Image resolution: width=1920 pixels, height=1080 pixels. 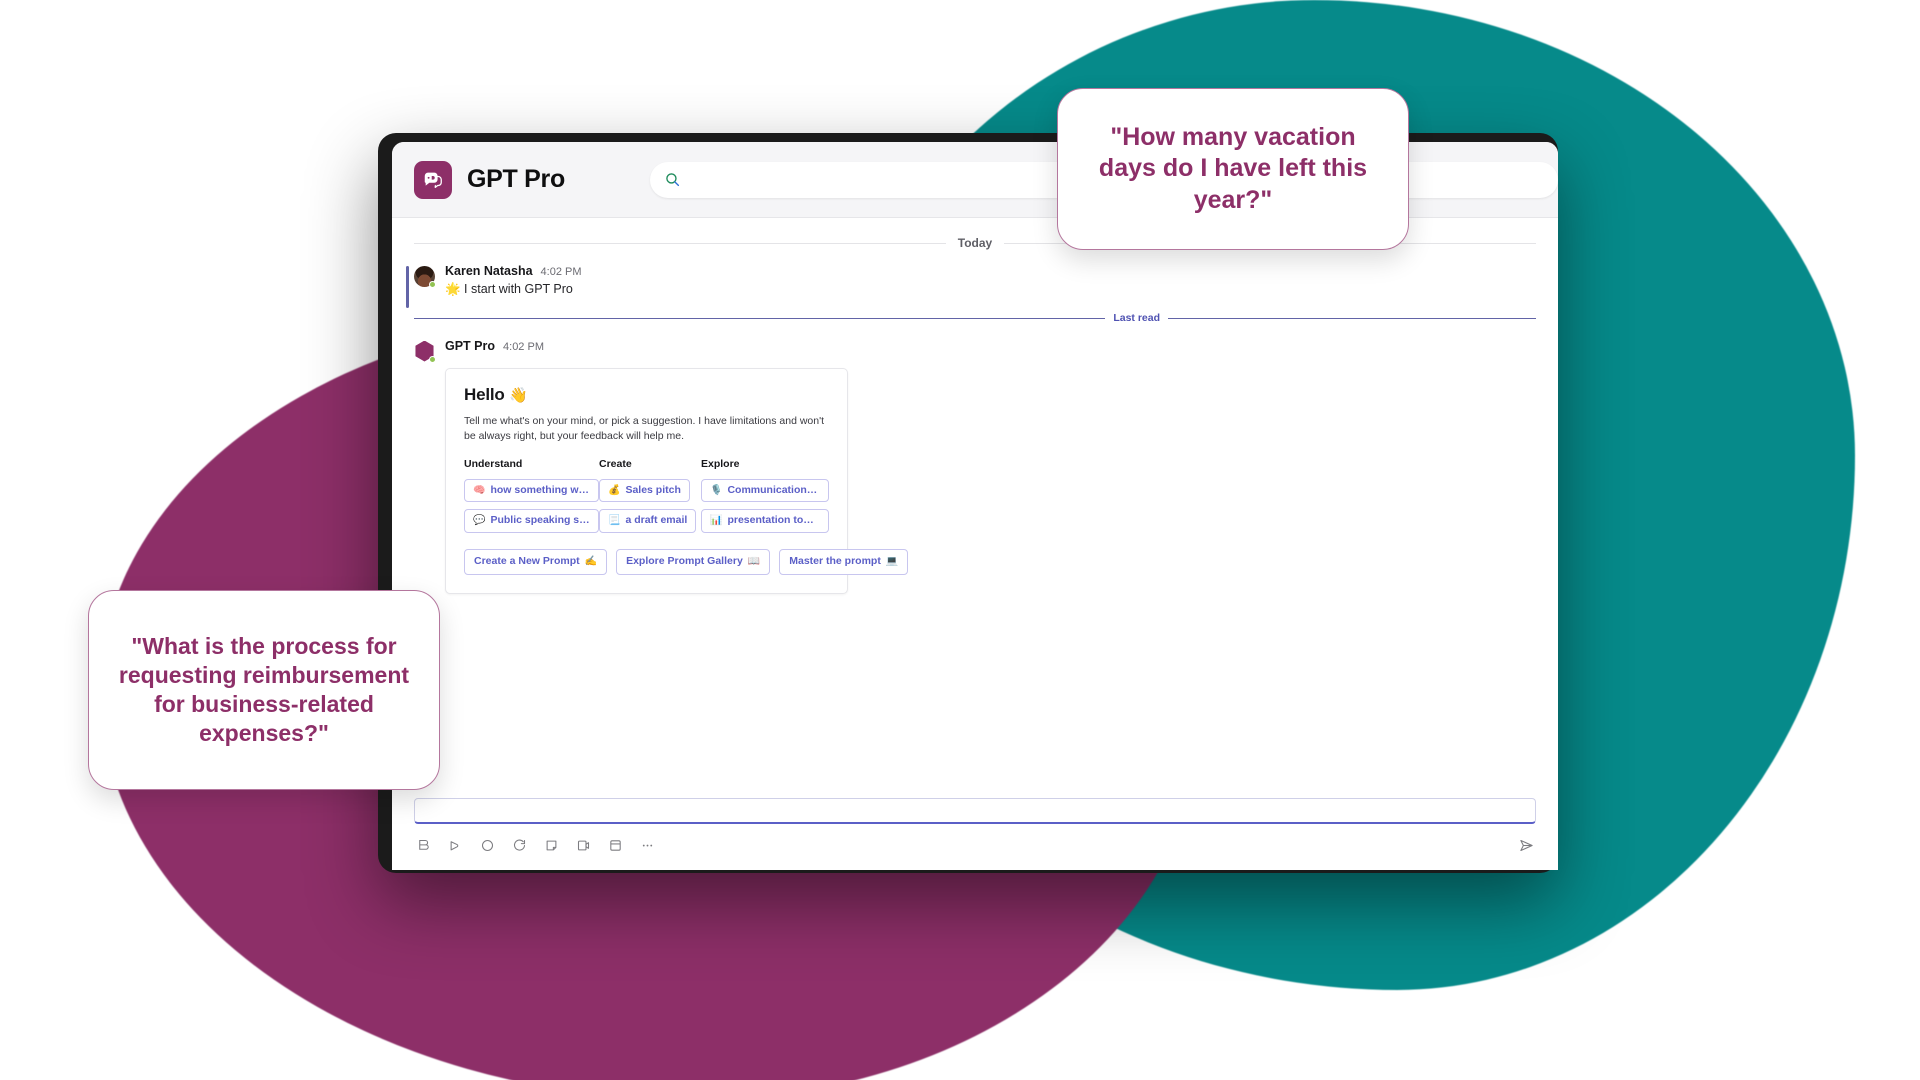 I want to click on sticker-icon, so click(x=551, y=845).